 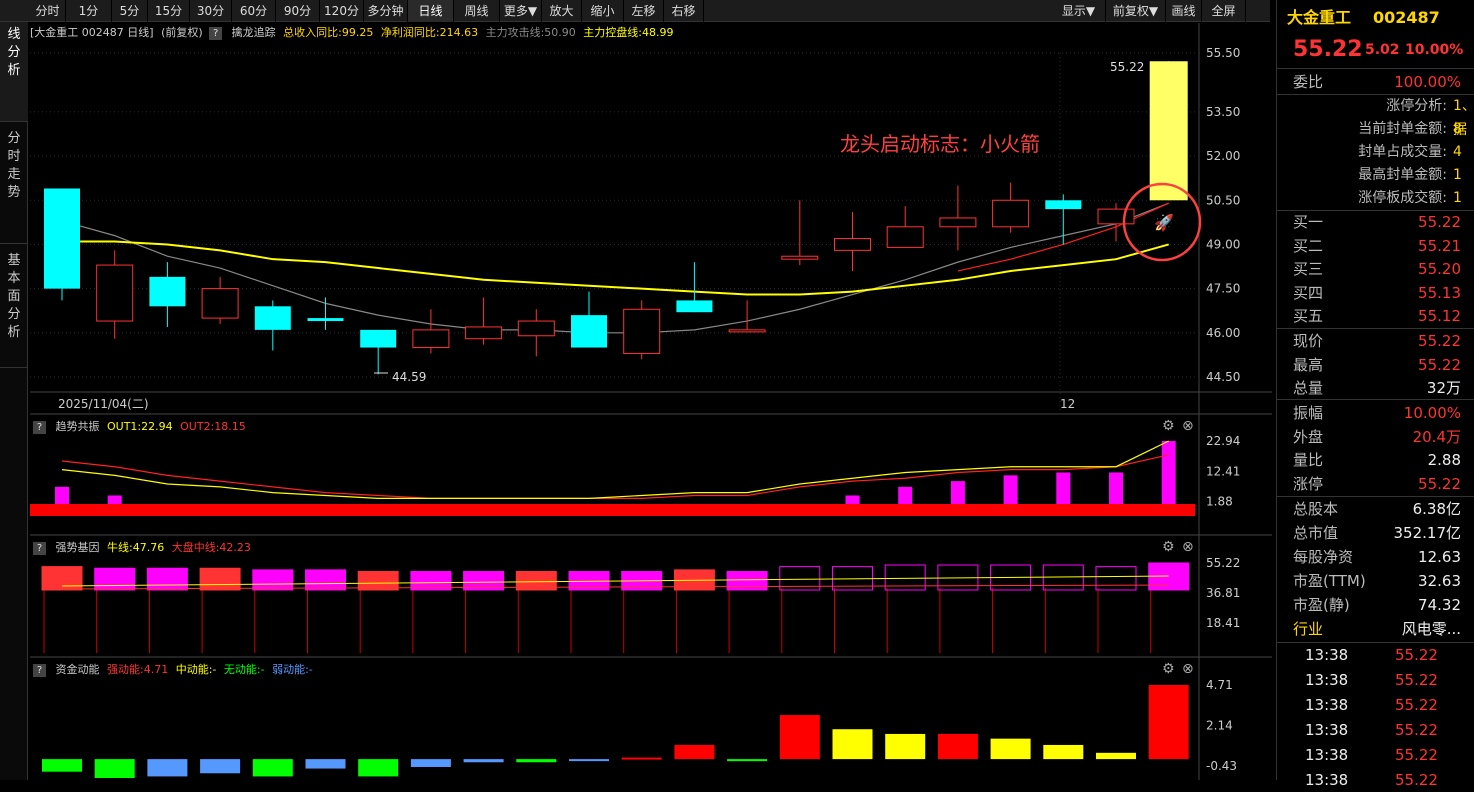 What do you see at coordinates (386, 11) in the screenshot?
I see `period-tab-8: 多分钟` at bounding box center [386, 11].